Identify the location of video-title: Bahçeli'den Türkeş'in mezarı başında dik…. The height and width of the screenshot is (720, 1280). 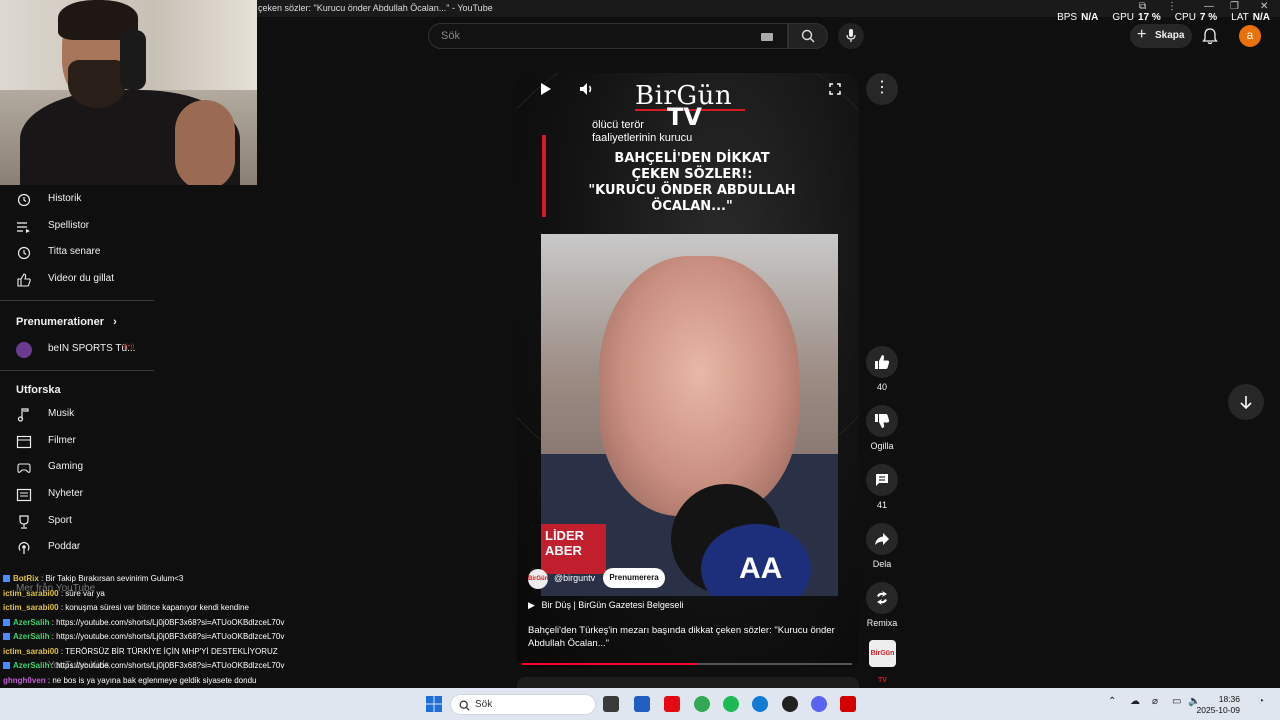
(688, 637).